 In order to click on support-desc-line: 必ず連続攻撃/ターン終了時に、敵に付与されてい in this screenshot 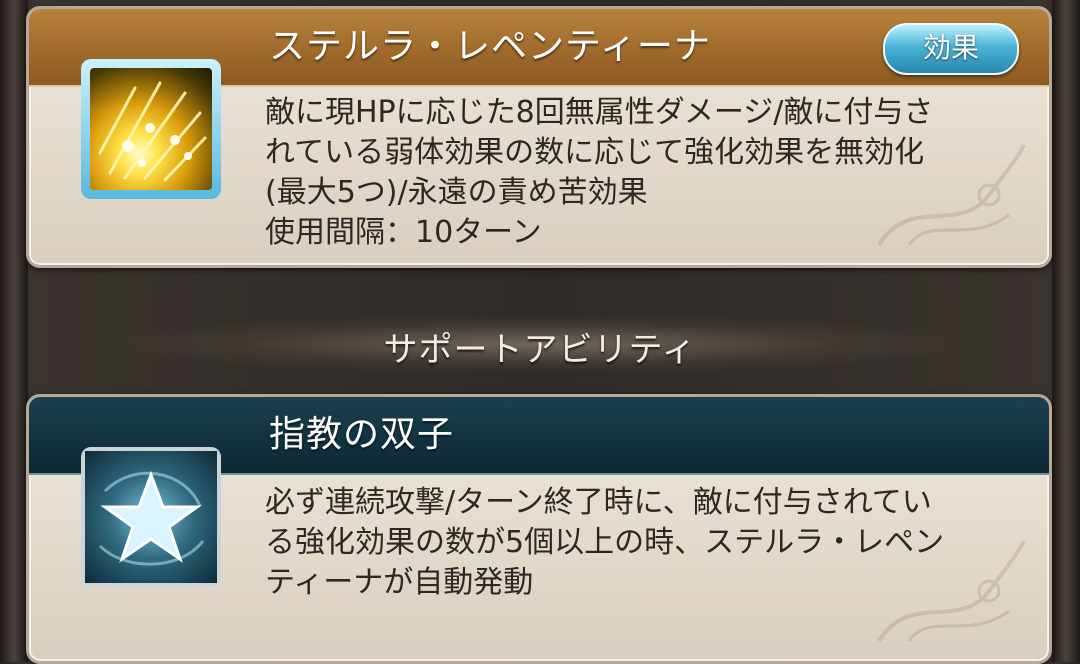, I will do `click(598, 502)`.